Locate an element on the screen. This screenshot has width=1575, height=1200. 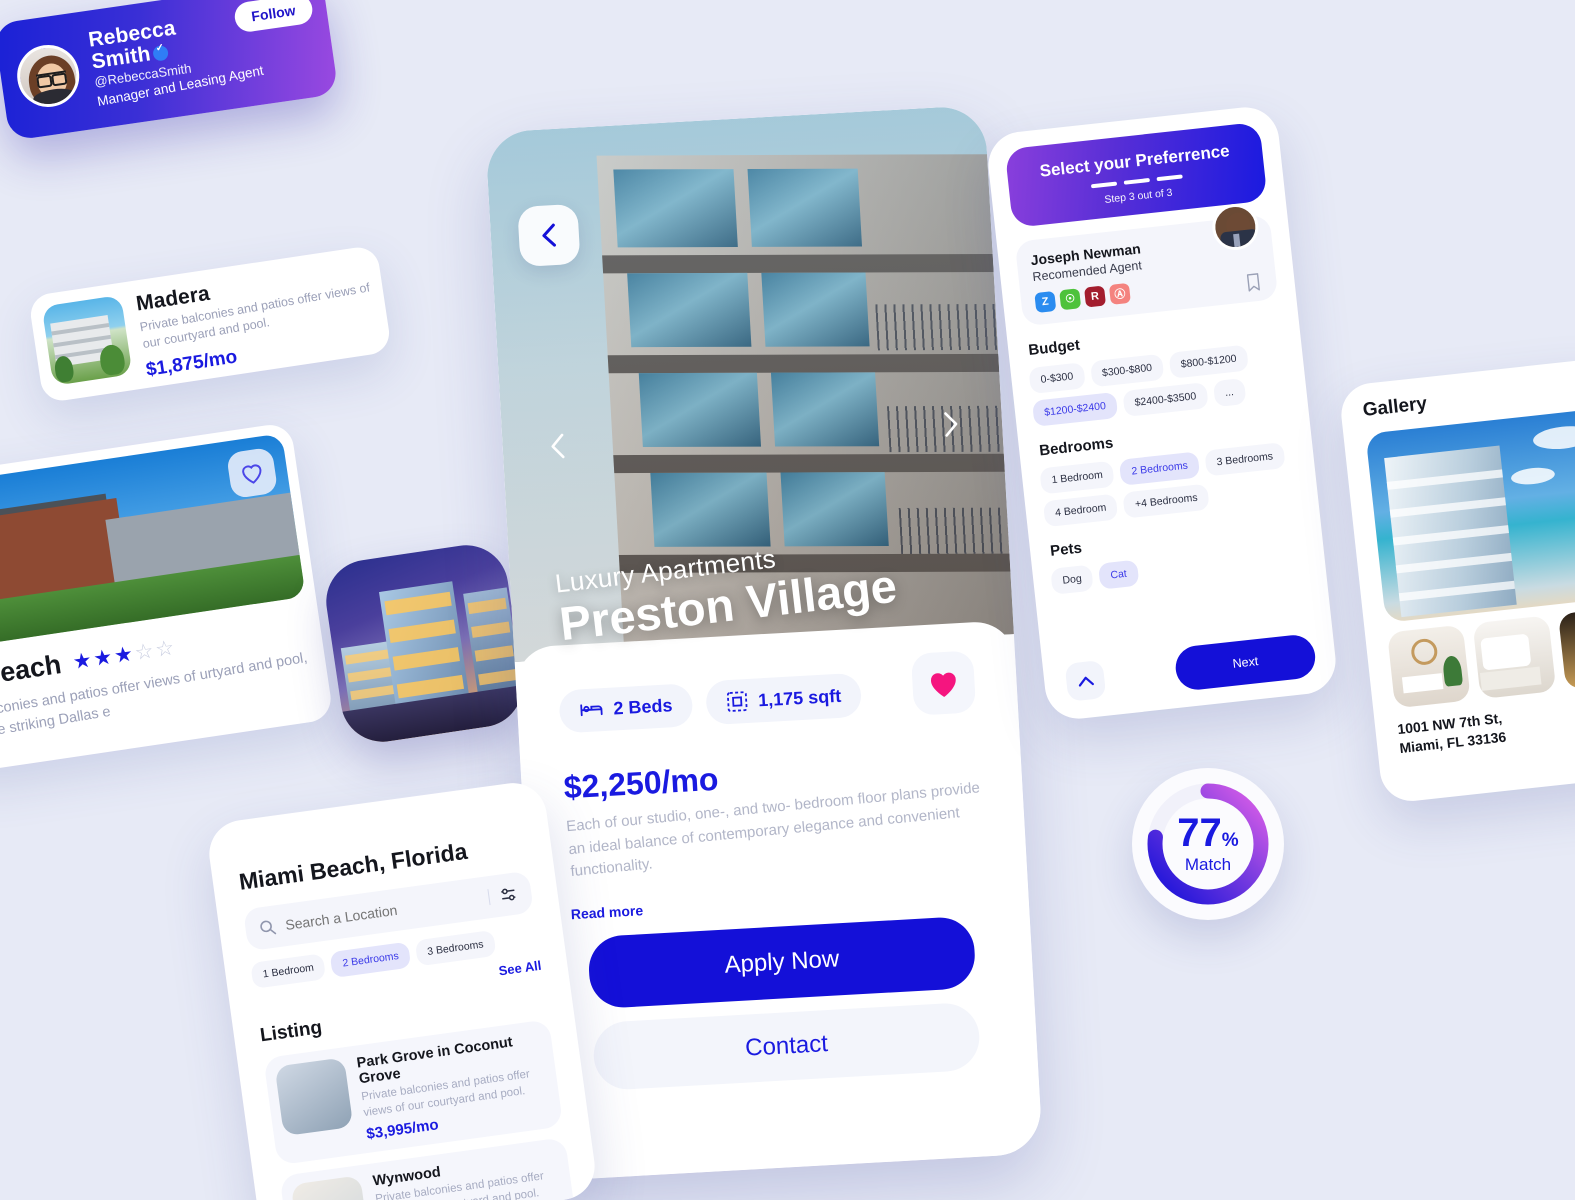
match-ring-text: 77% Match is located at coordinates (1207, 844).